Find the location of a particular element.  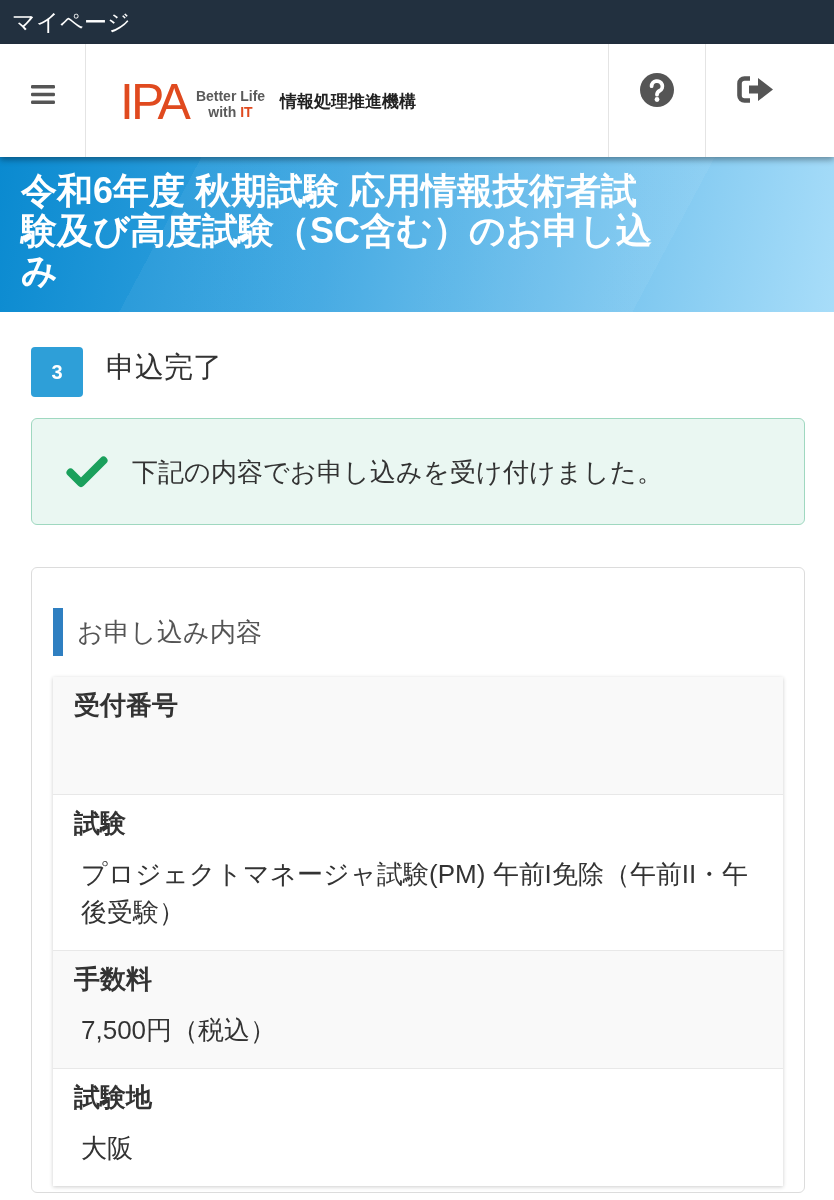

help-button is located at coordinates (657, 100).